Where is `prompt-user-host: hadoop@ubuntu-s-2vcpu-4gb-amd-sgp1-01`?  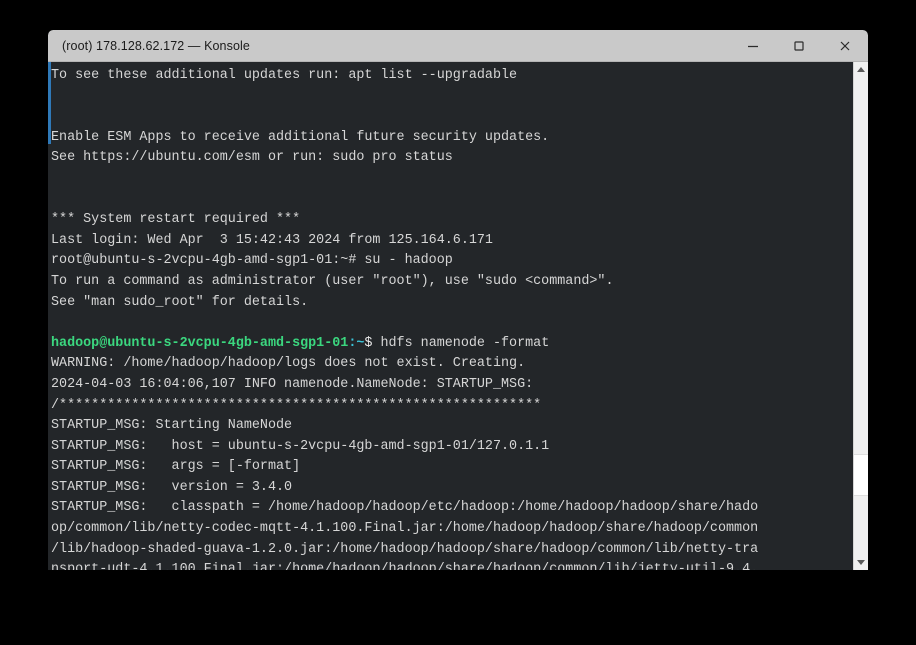
prompt-user-host: hadoop@ubuntu-s-2vcpu-4gb-amd-sgp1-01 is located at coordinates (200, 343).